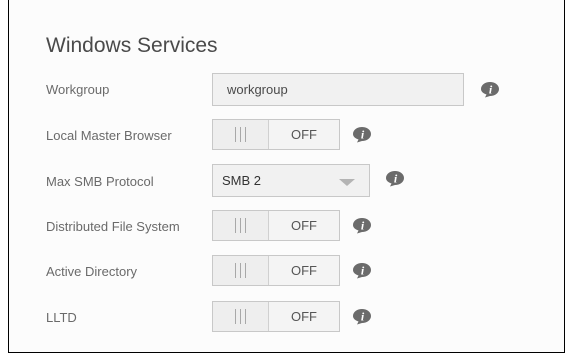 The width and height of the screenshot is (574, 354). I want to click on section-title: Windows Services, so click(132, 45).